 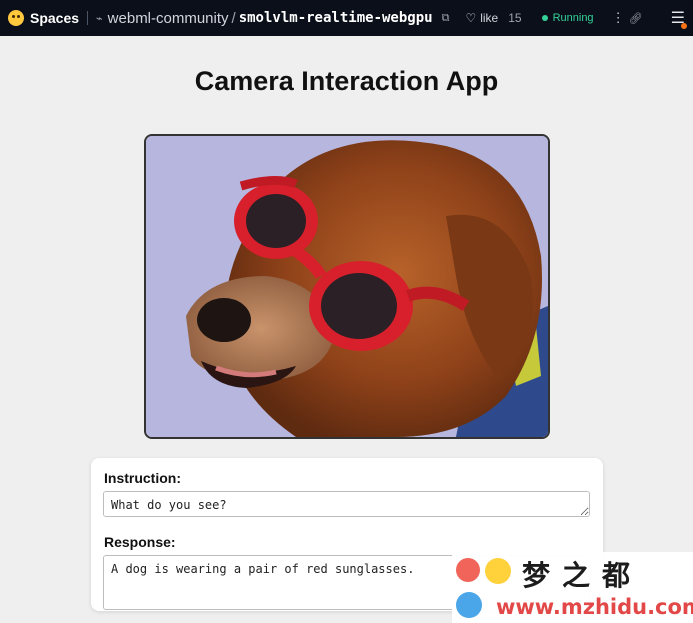 What do you see at coordinates (88, 18) in the screenshot?
I see `divider` at bounding box center [88, 18].